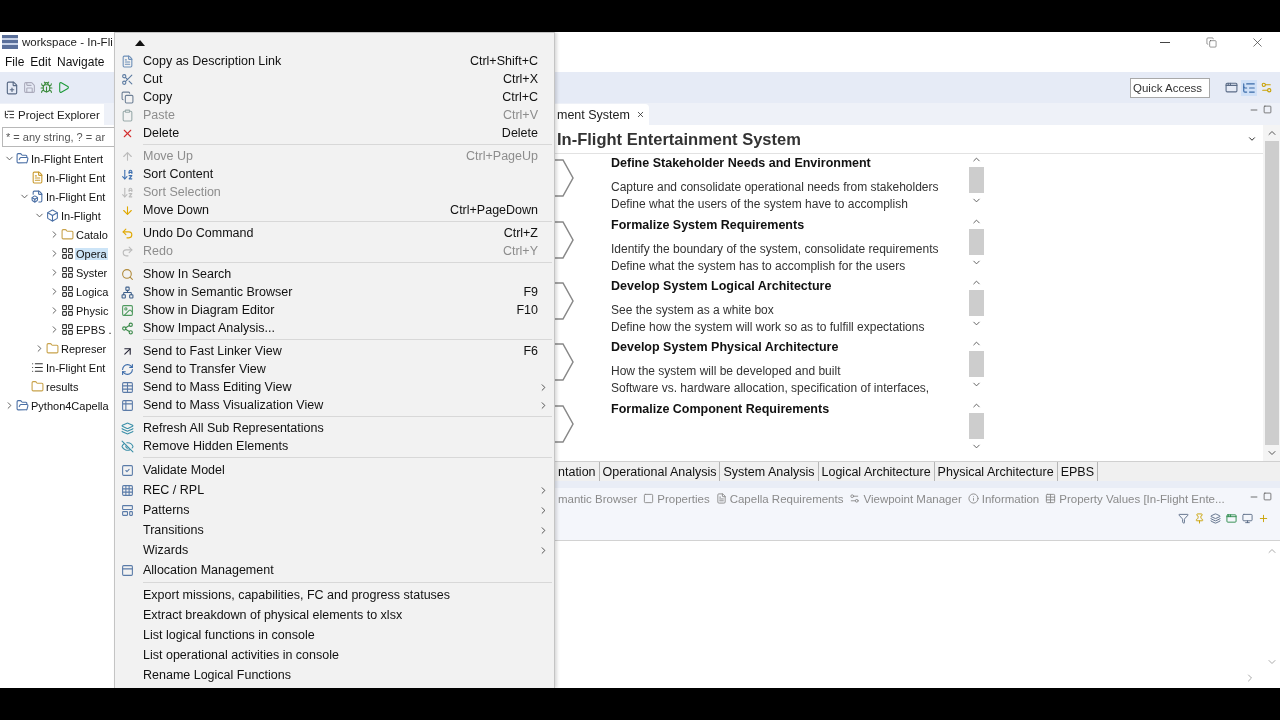 The width and height of the screenshot is (1280, 720). What do you see at coordinates (520, 233) in the screenshot?
I see `shortcut: Ctrl+Z` at bounding box center [520, 233].